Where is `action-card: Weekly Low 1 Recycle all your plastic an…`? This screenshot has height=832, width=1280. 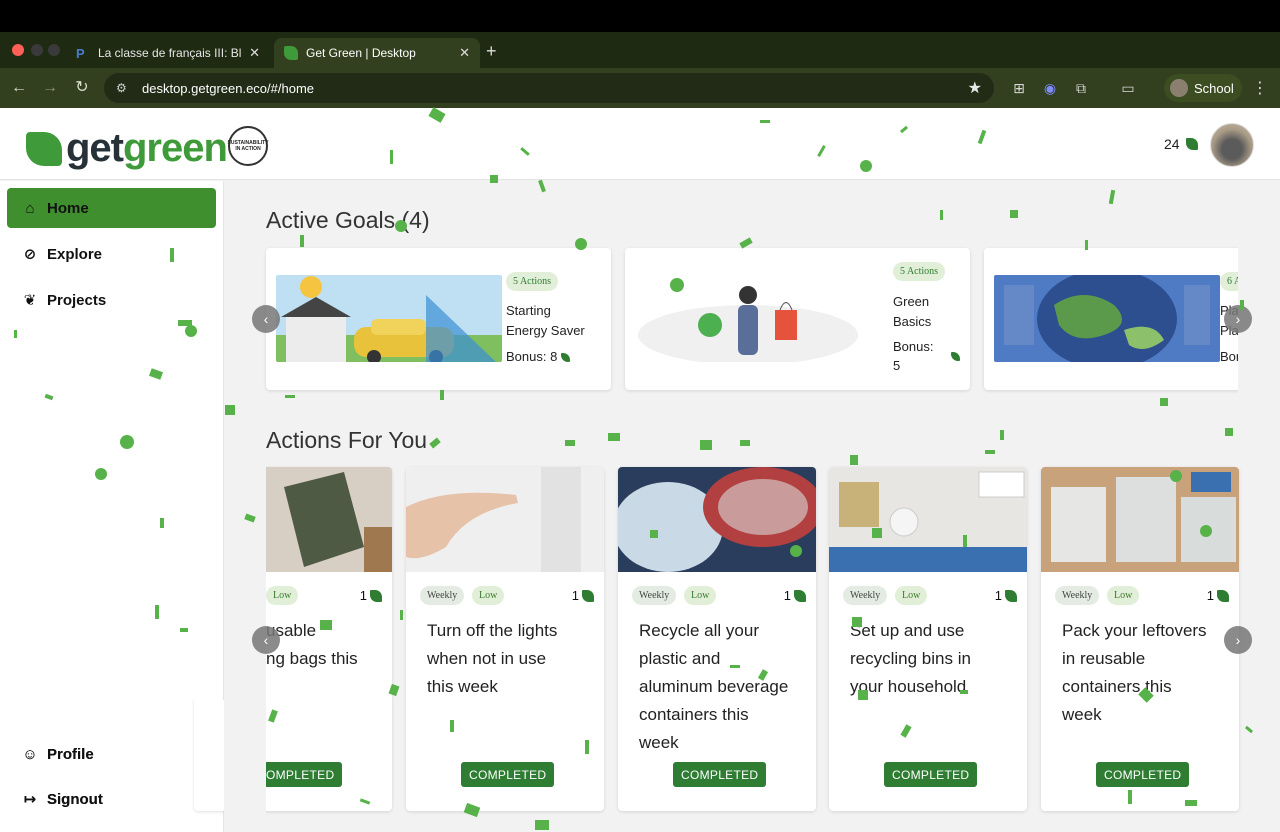
action-card: Weekly Low 1 Recycle all your plastic an… is located at coordinates (717, 639).